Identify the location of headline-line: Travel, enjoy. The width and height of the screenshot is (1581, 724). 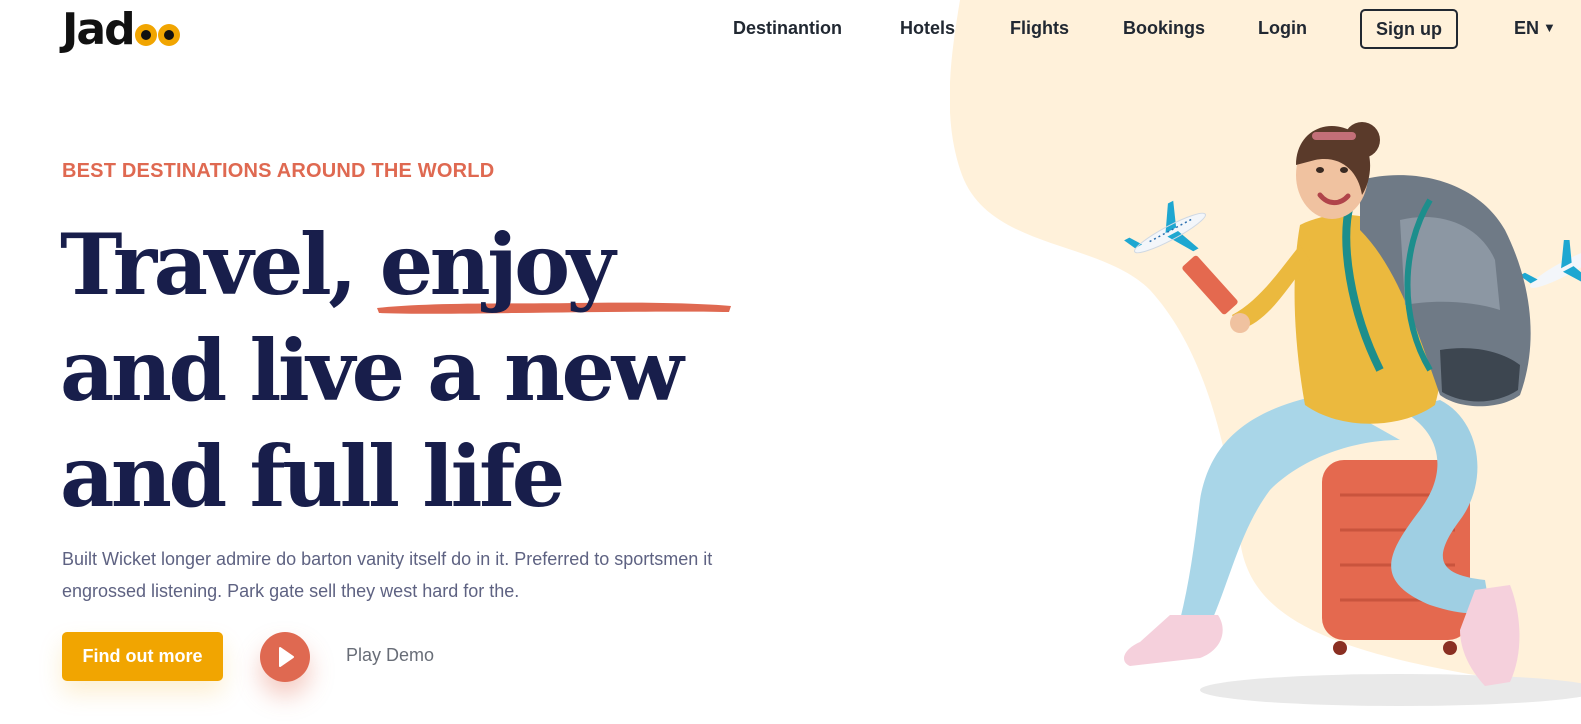
(337, 264).